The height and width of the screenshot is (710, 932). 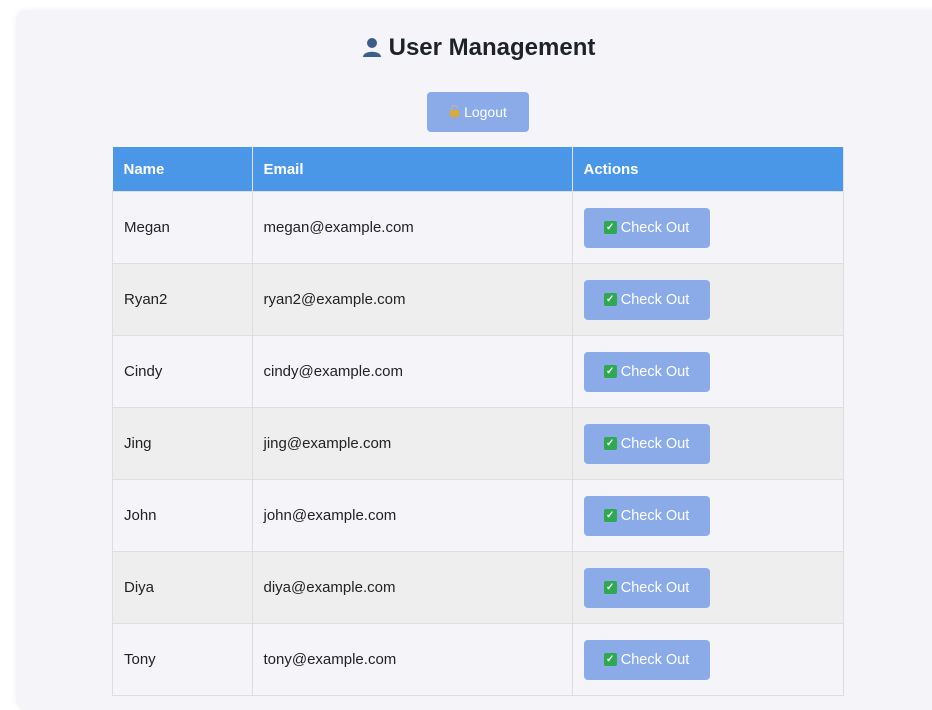 I want to click on table-row: Diya diya@example.com ✓ Check Out, so click(x=478, y=587).